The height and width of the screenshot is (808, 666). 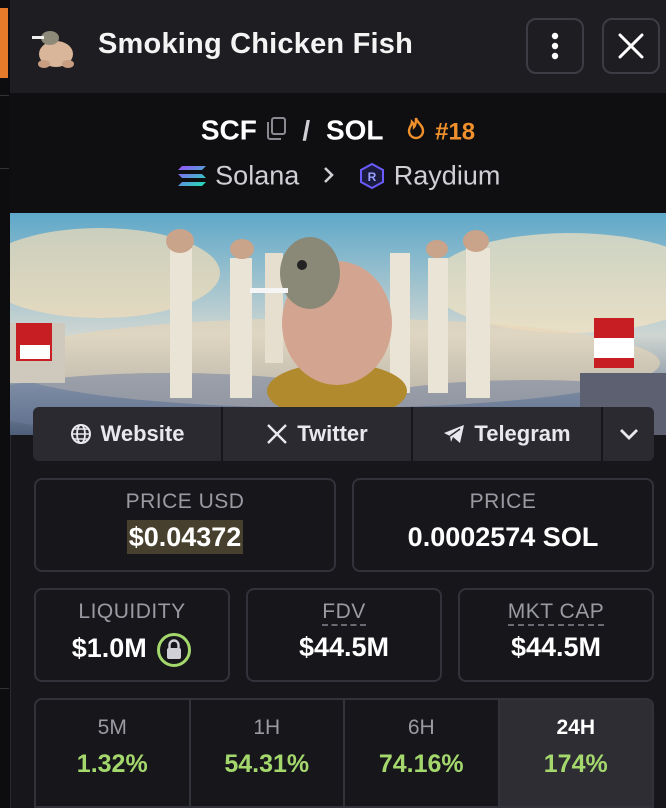 I want to click on svg-text: R, so click(x=372, y=177).